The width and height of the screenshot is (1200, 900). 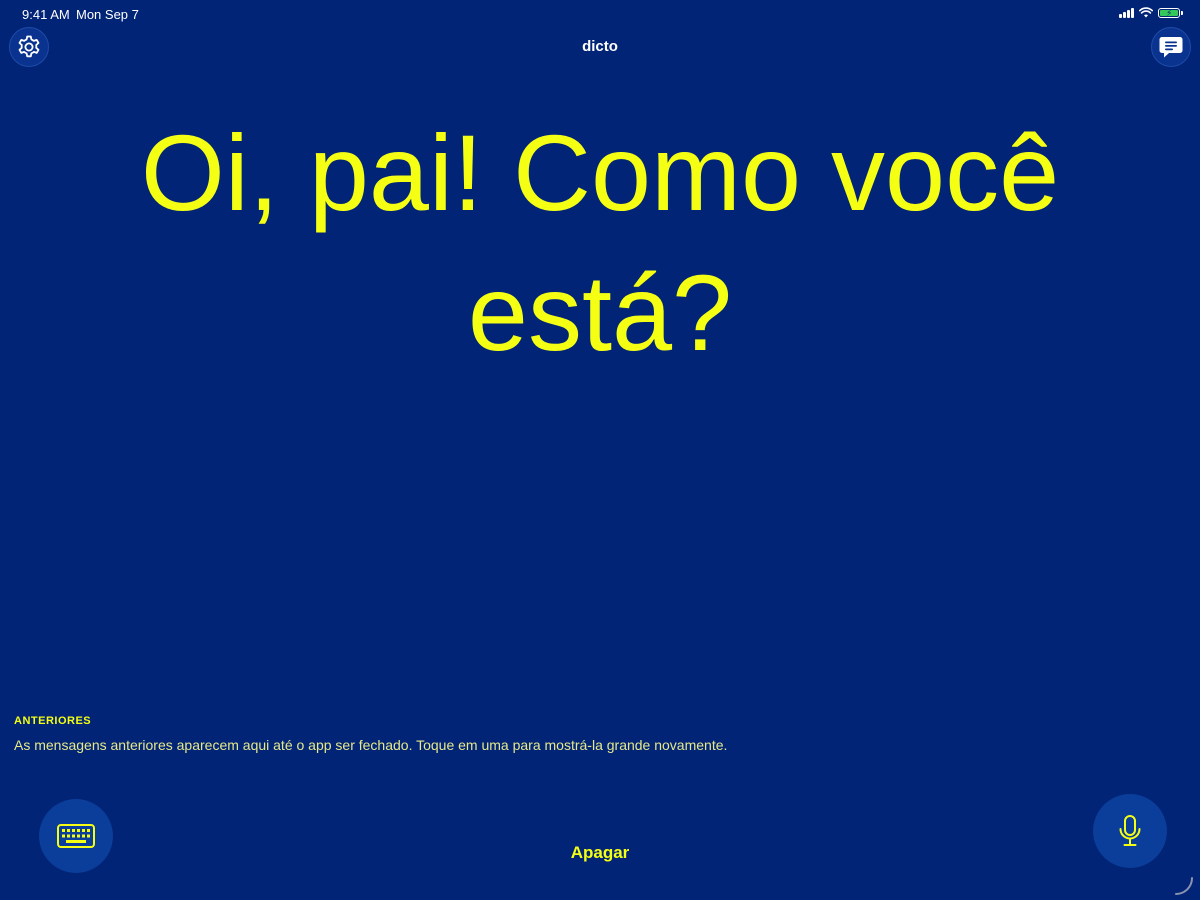 What do you see at coordinates (1126, 12) in the screenshot?
I see `cellular-signal-icon` at bounding box center [1126, 12].